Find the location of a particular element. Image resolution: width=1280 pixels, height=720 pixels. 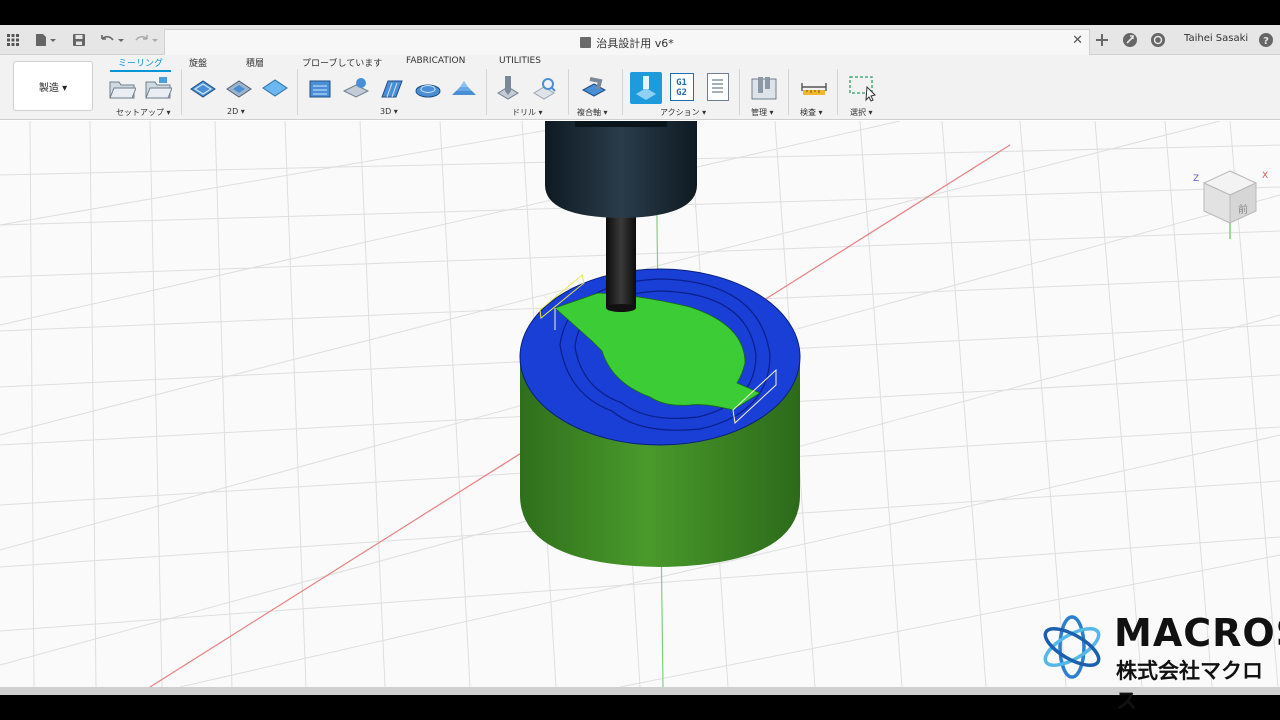

simulate-icon is located at coordinates (646, 88).